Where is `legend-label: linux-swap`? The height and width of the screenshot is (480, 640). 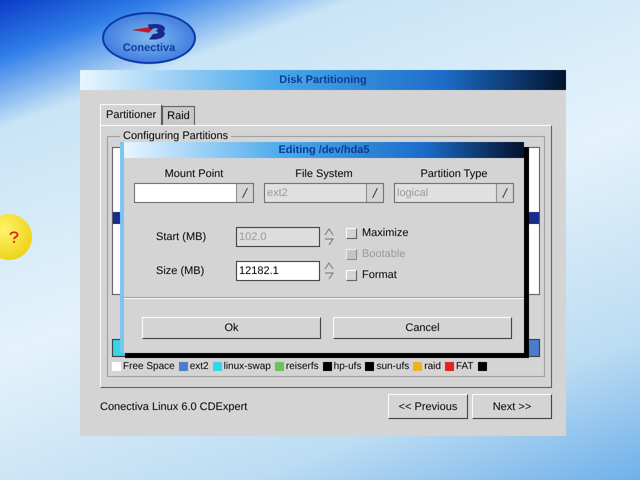
legend-label: linux-swap is located at coordinates (247, 366).